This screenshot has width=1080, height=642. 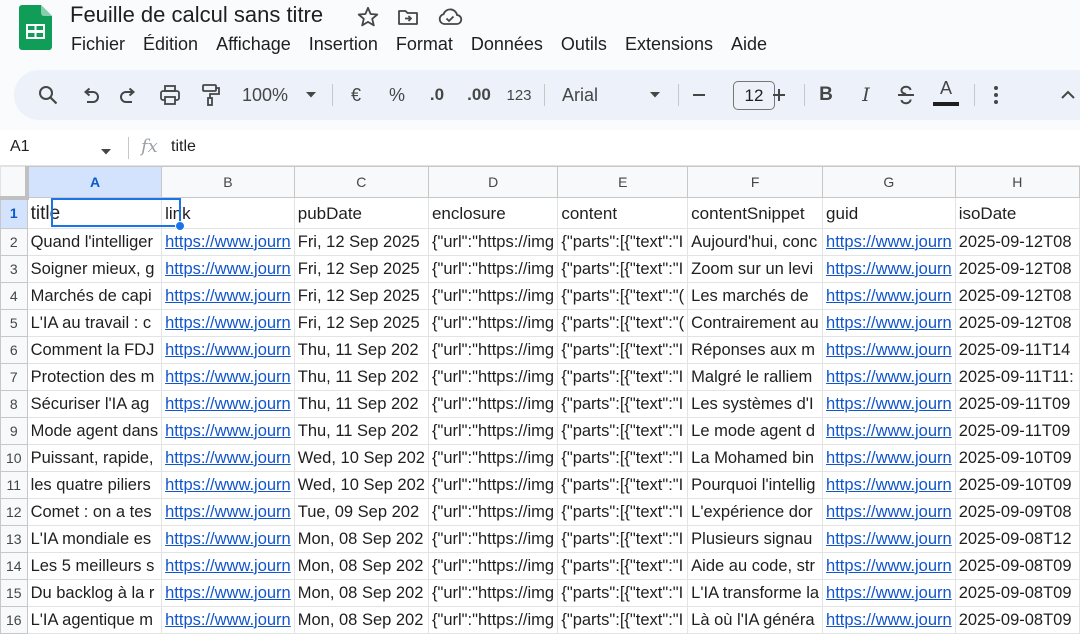 I want to click on menu-insertion: Insertion, so click(x=343, y=44).